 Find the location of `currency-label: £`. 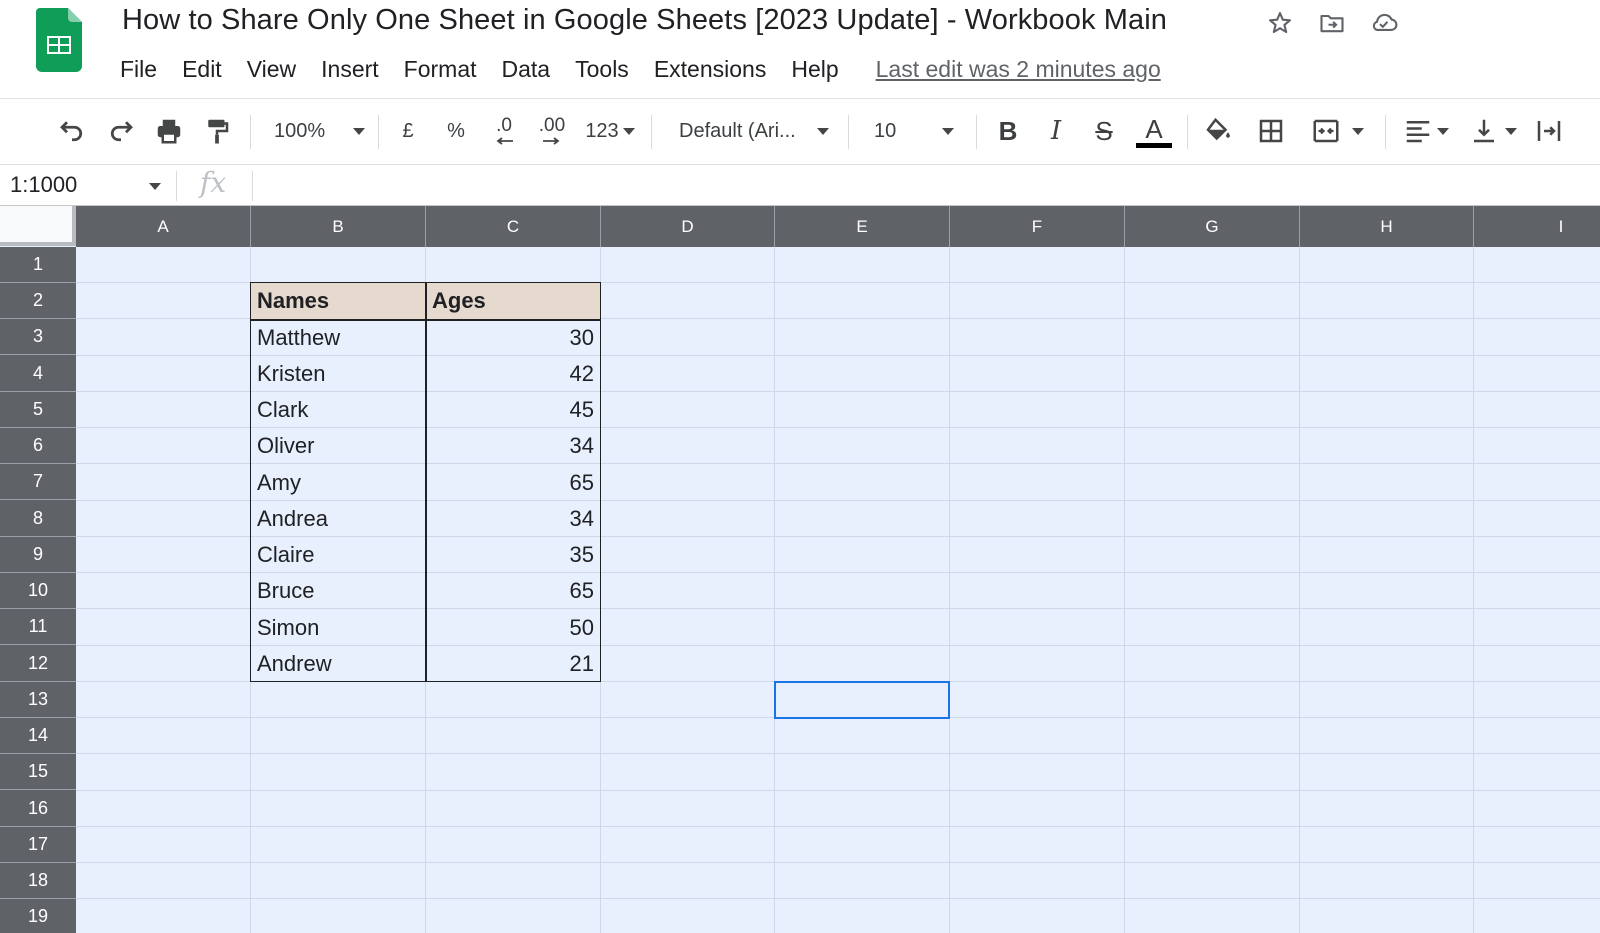

currency-label: £ is located at coordinates (407, 131).